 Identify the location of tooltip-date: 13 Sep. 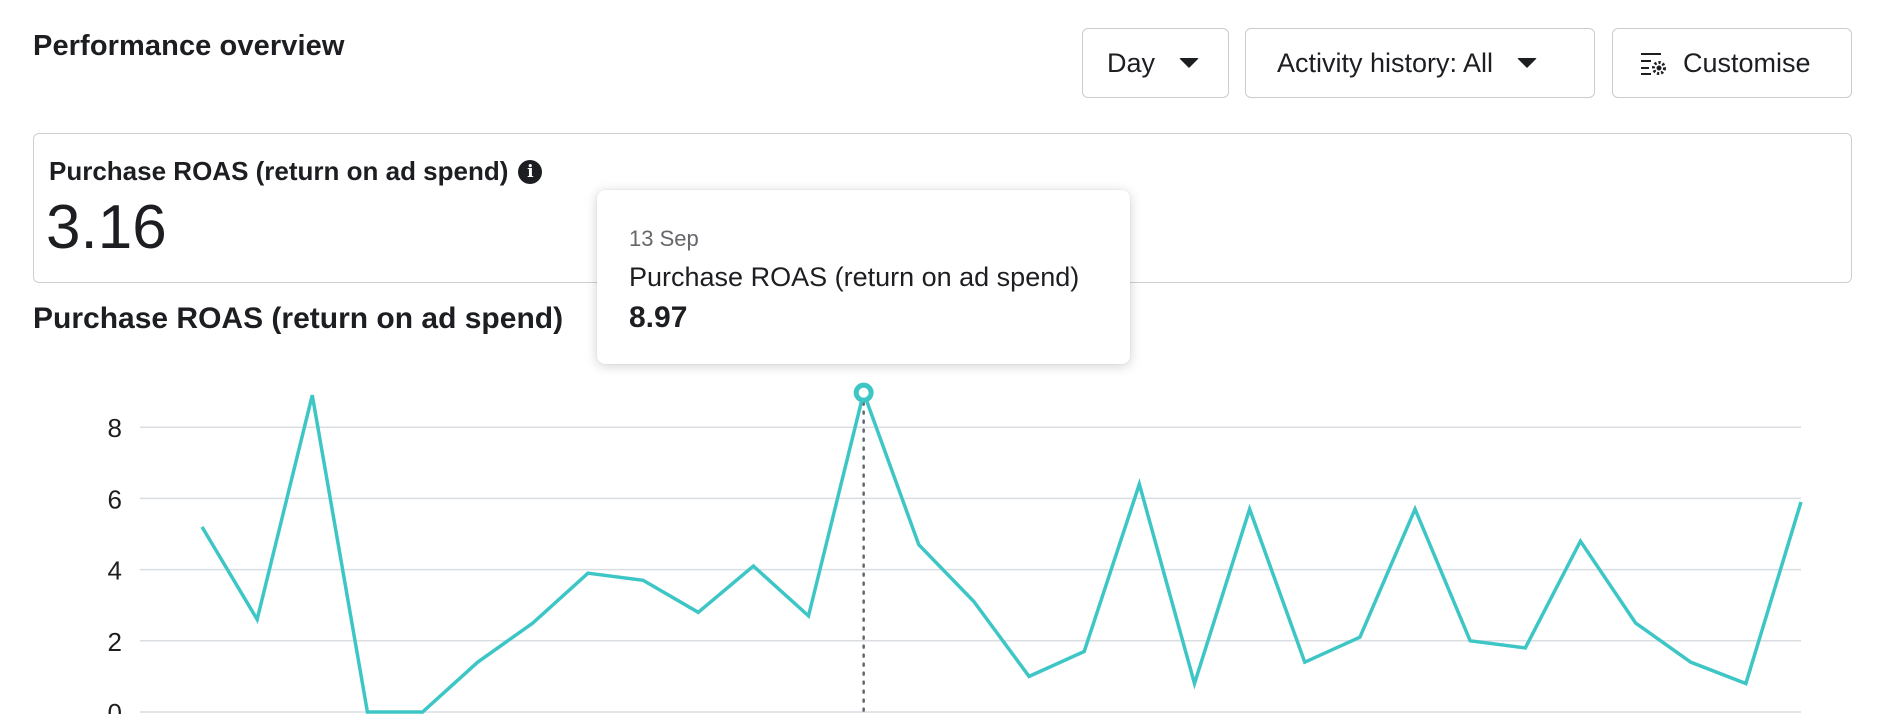
(664, 238).